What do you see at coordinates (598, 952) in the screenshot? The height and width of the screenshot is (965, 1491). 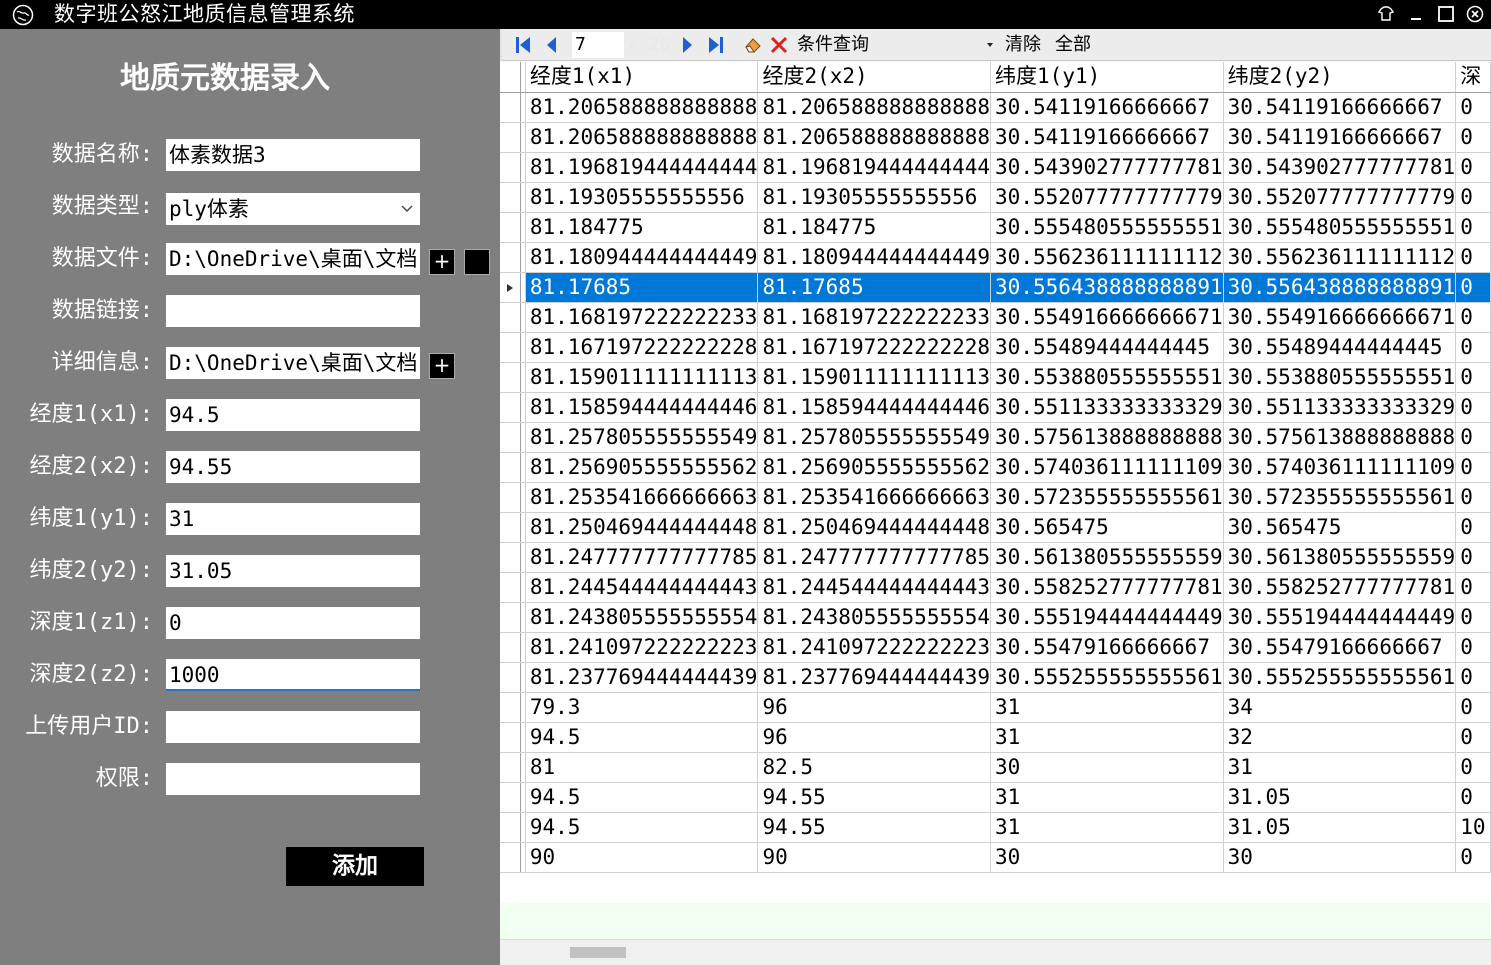 I see `scrollbar-thumb` at bounding box center [598, 952].